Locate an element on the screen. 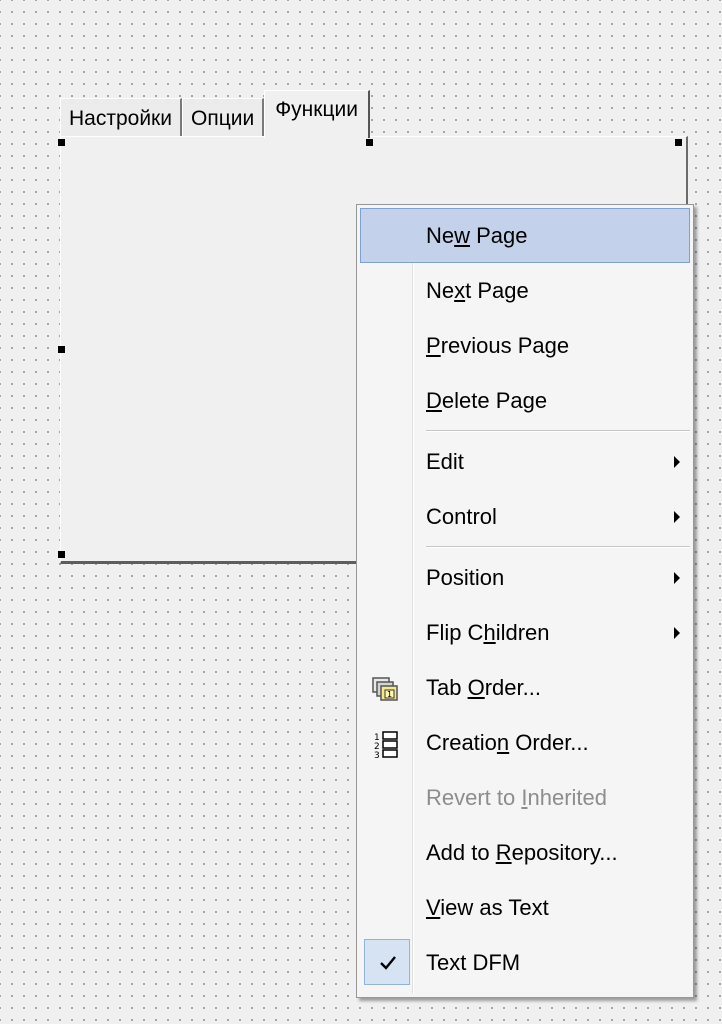 The height and width of the screenshot is (1024, 722). menu-item-label: revious Page is located at coordinates (505, 345).